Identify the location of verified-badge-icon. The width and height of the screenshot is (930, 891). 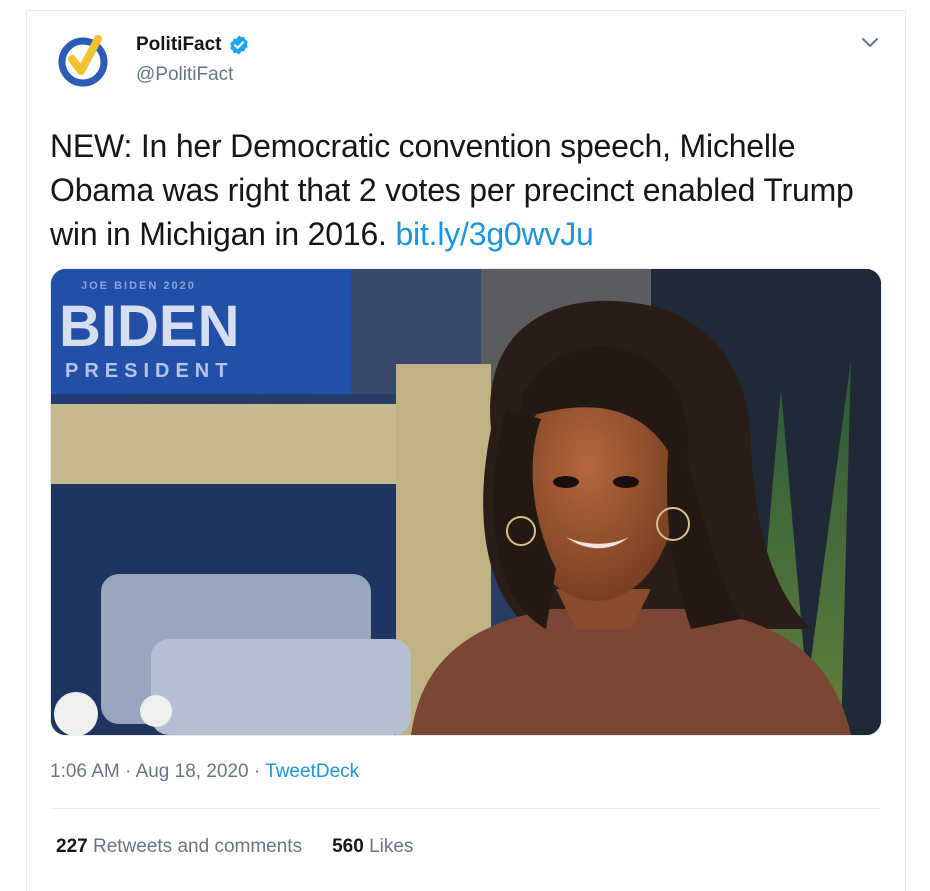
(238, 45).